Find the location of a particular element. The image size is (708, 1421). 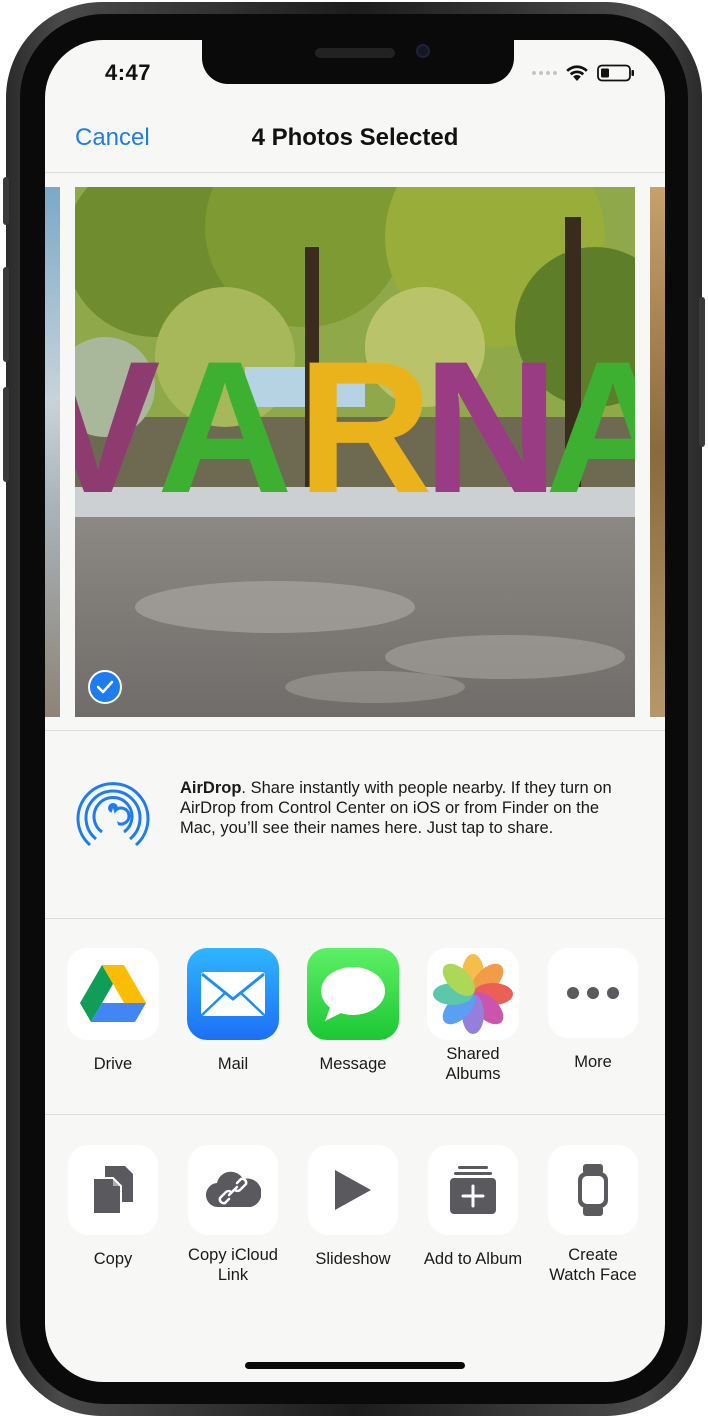

share-app-label: Shared Albums is located at coordinates (473, 1064).